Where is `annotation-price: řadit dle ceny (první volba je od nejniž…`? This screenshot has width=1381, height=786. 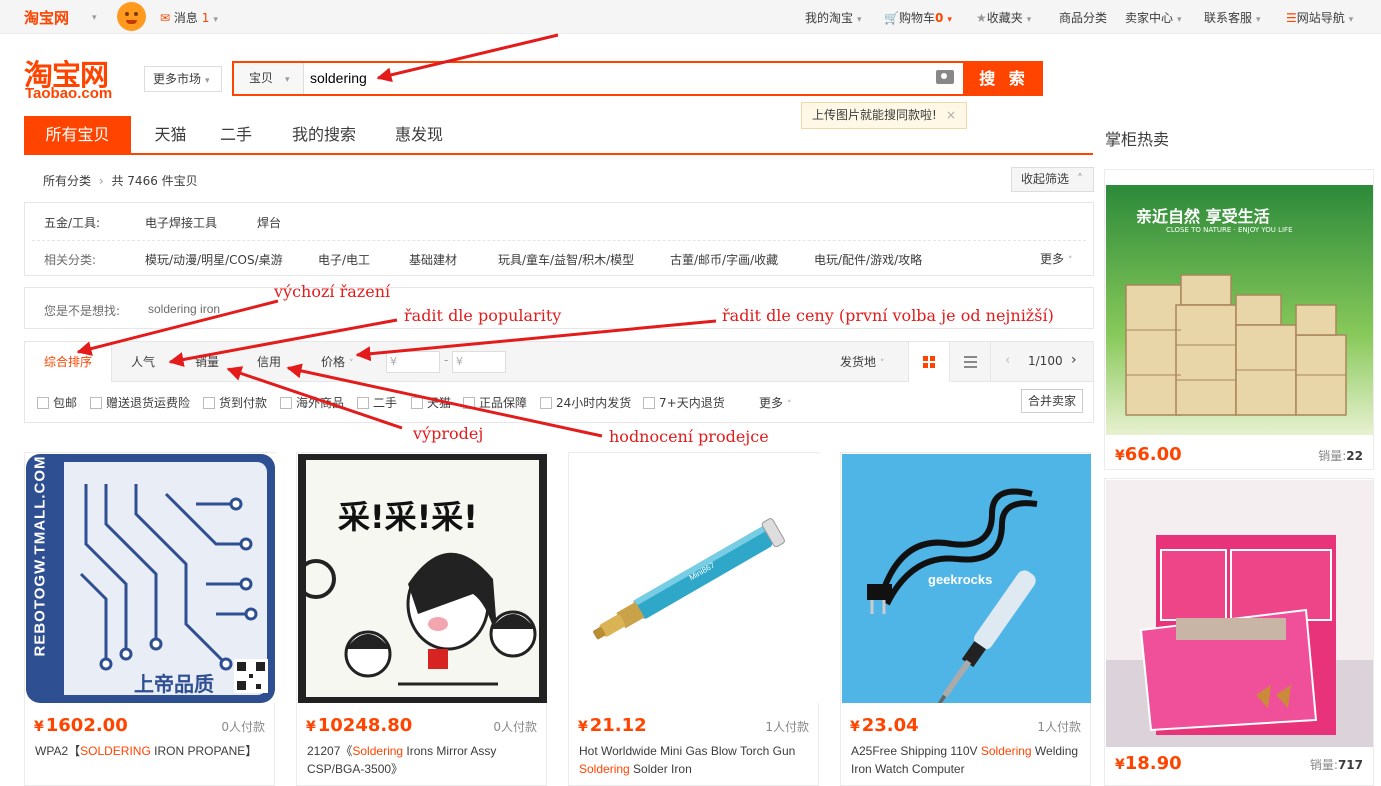
annotation-price: řadit dle ceny (první volba je od nejniž… is located at coordinates (888, 315).